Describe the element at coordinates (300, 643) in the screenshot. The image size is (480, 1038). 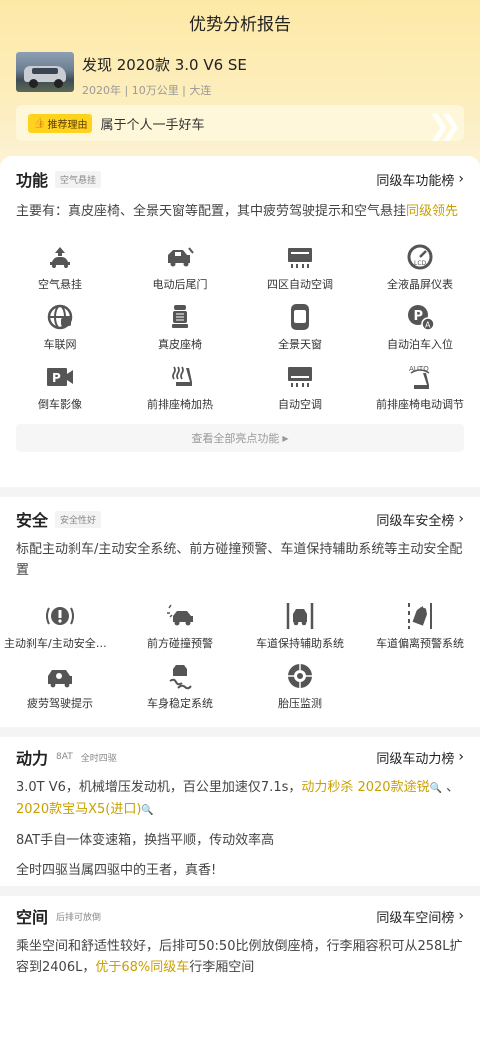
I see `safety-label: 车道保持辅助系统` at that location.